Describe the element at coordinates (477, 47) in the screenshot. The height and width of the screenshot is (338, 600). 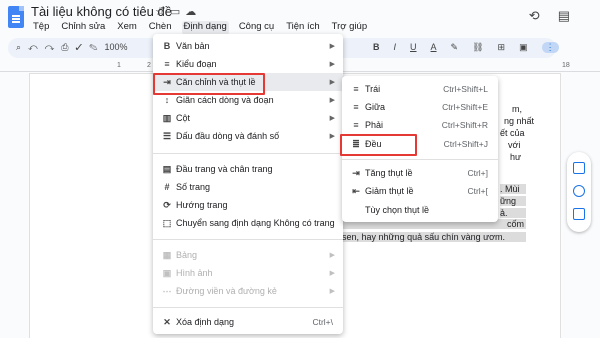
I see `link-icon: ⛓` at that location.